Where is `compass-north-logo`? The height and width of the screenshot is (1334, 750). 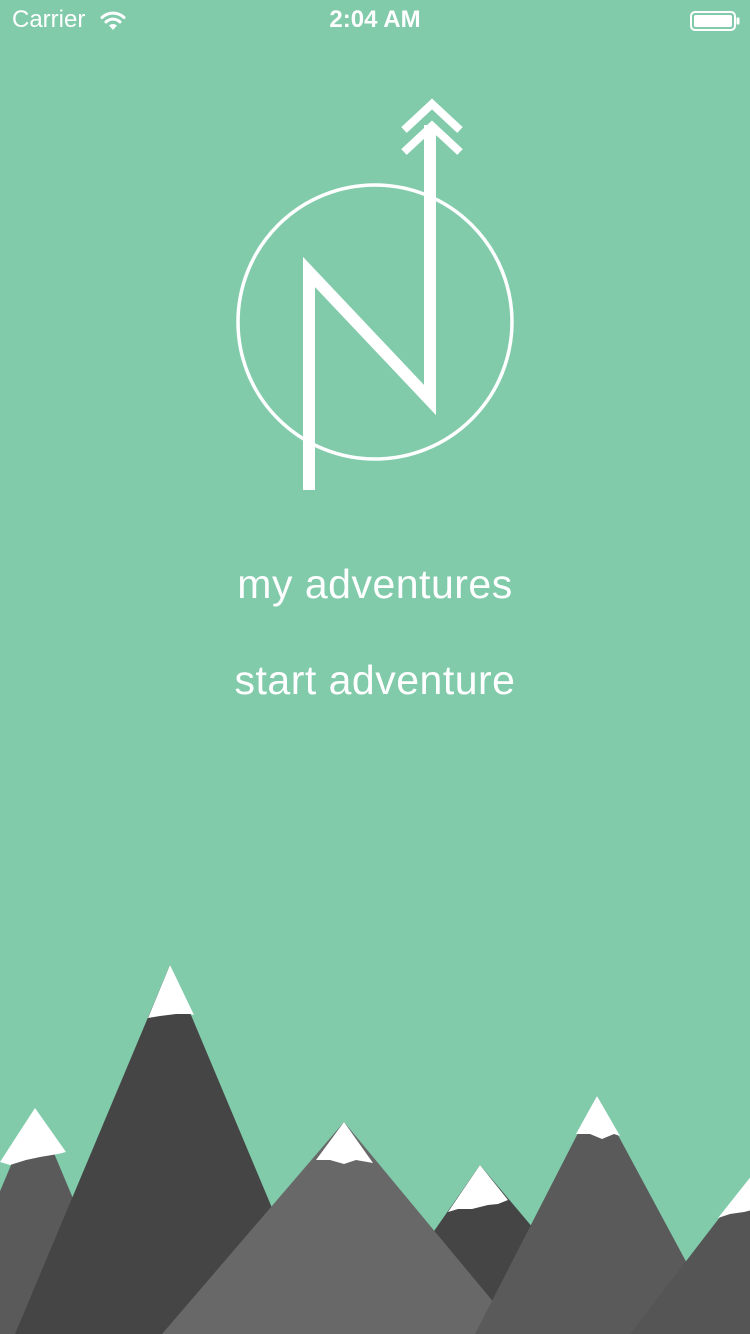 compass-north-logo is located at coordinates (375, 294).